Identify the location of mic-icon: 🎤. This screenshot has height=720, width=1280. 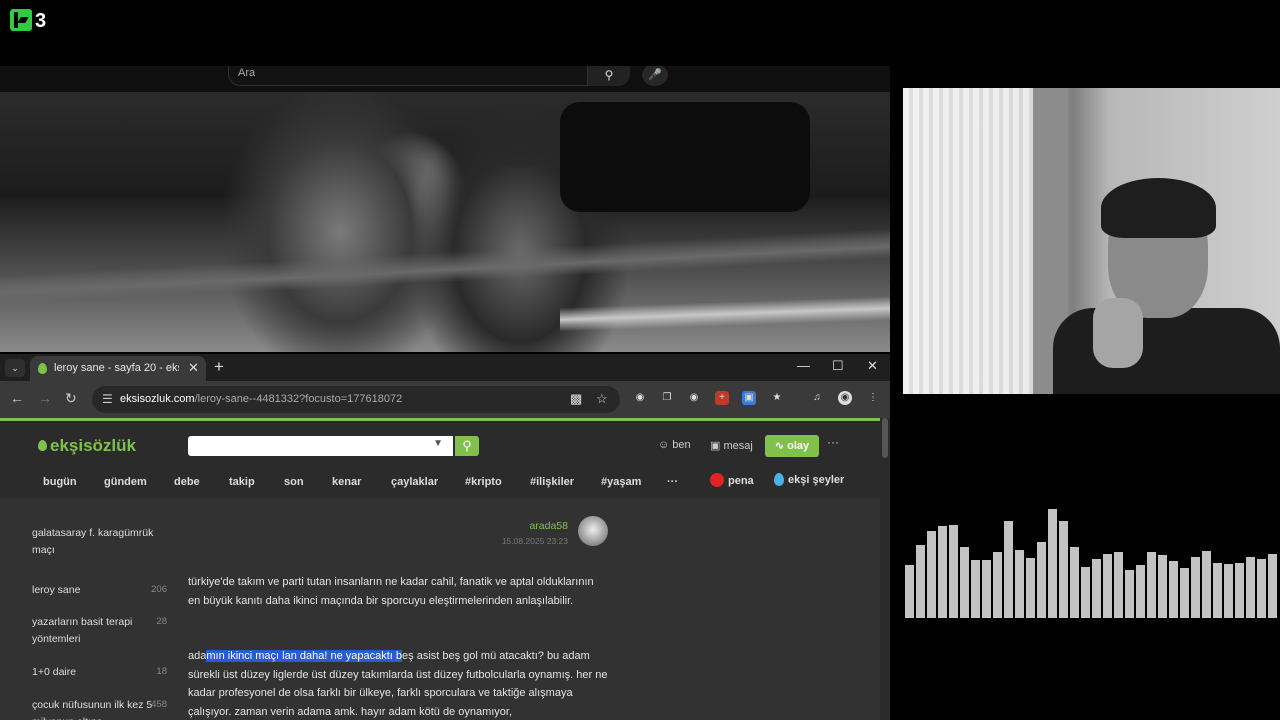
(655, 76).